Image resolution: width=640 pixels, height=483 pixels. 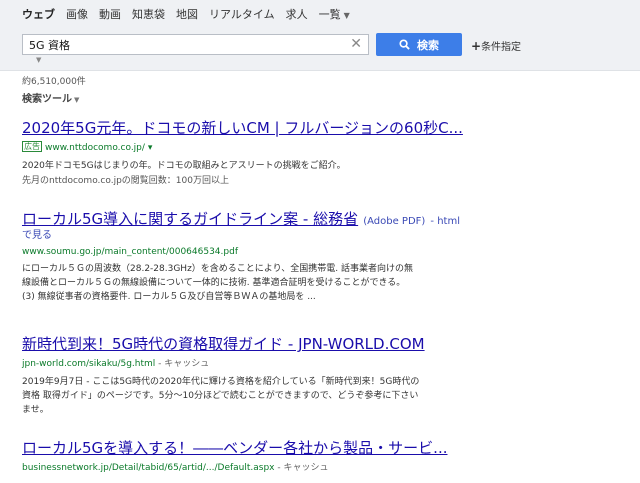 What do you see at coordinates (322, 236) in the screenshot?
I see `html-view-link-continued: で見る` at bounding box center [322, 236].